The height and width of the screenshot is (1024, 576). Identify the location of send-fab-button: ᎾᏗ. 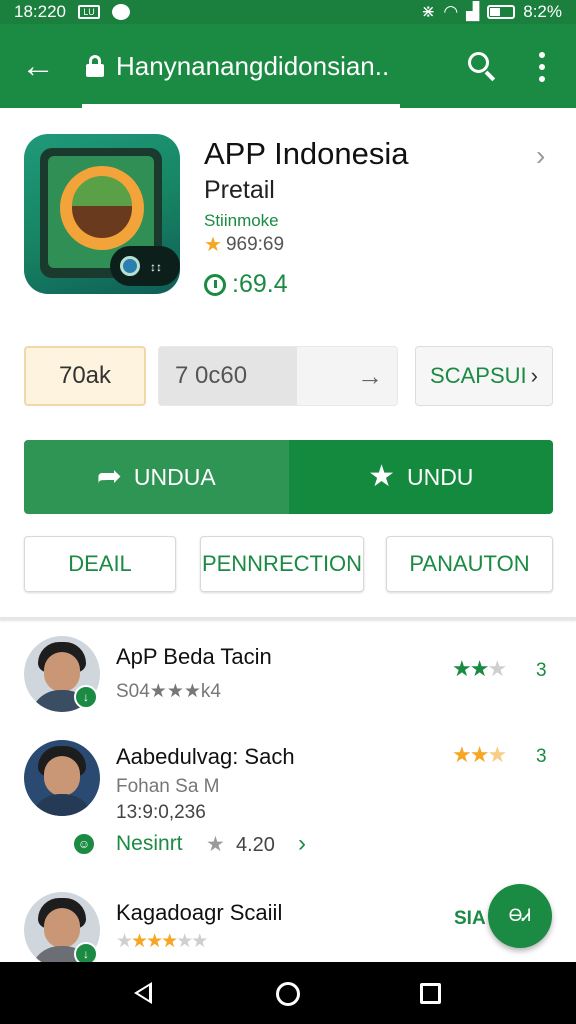
(520, 916).